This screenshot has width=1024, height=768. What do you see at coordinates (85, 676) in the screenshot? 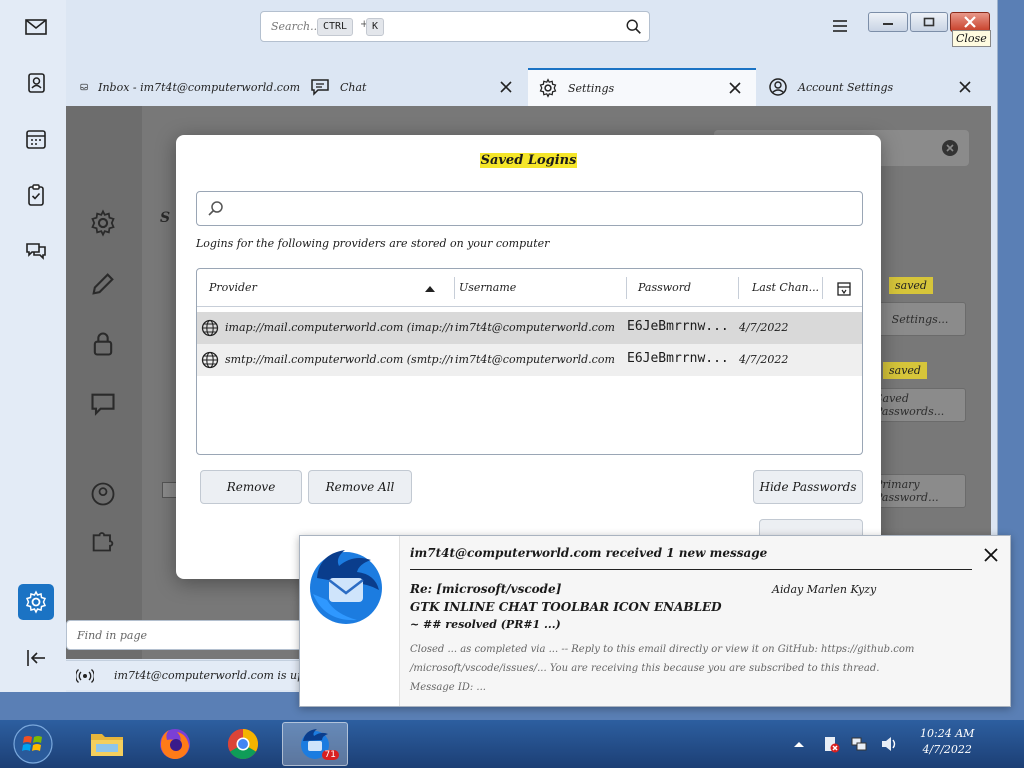
I see `activity-icon` at bounding box center [85, 676].